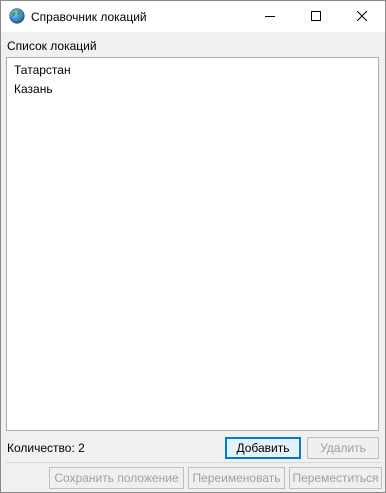  I want to click on list-caption: Список локаций, so click(52, 46).